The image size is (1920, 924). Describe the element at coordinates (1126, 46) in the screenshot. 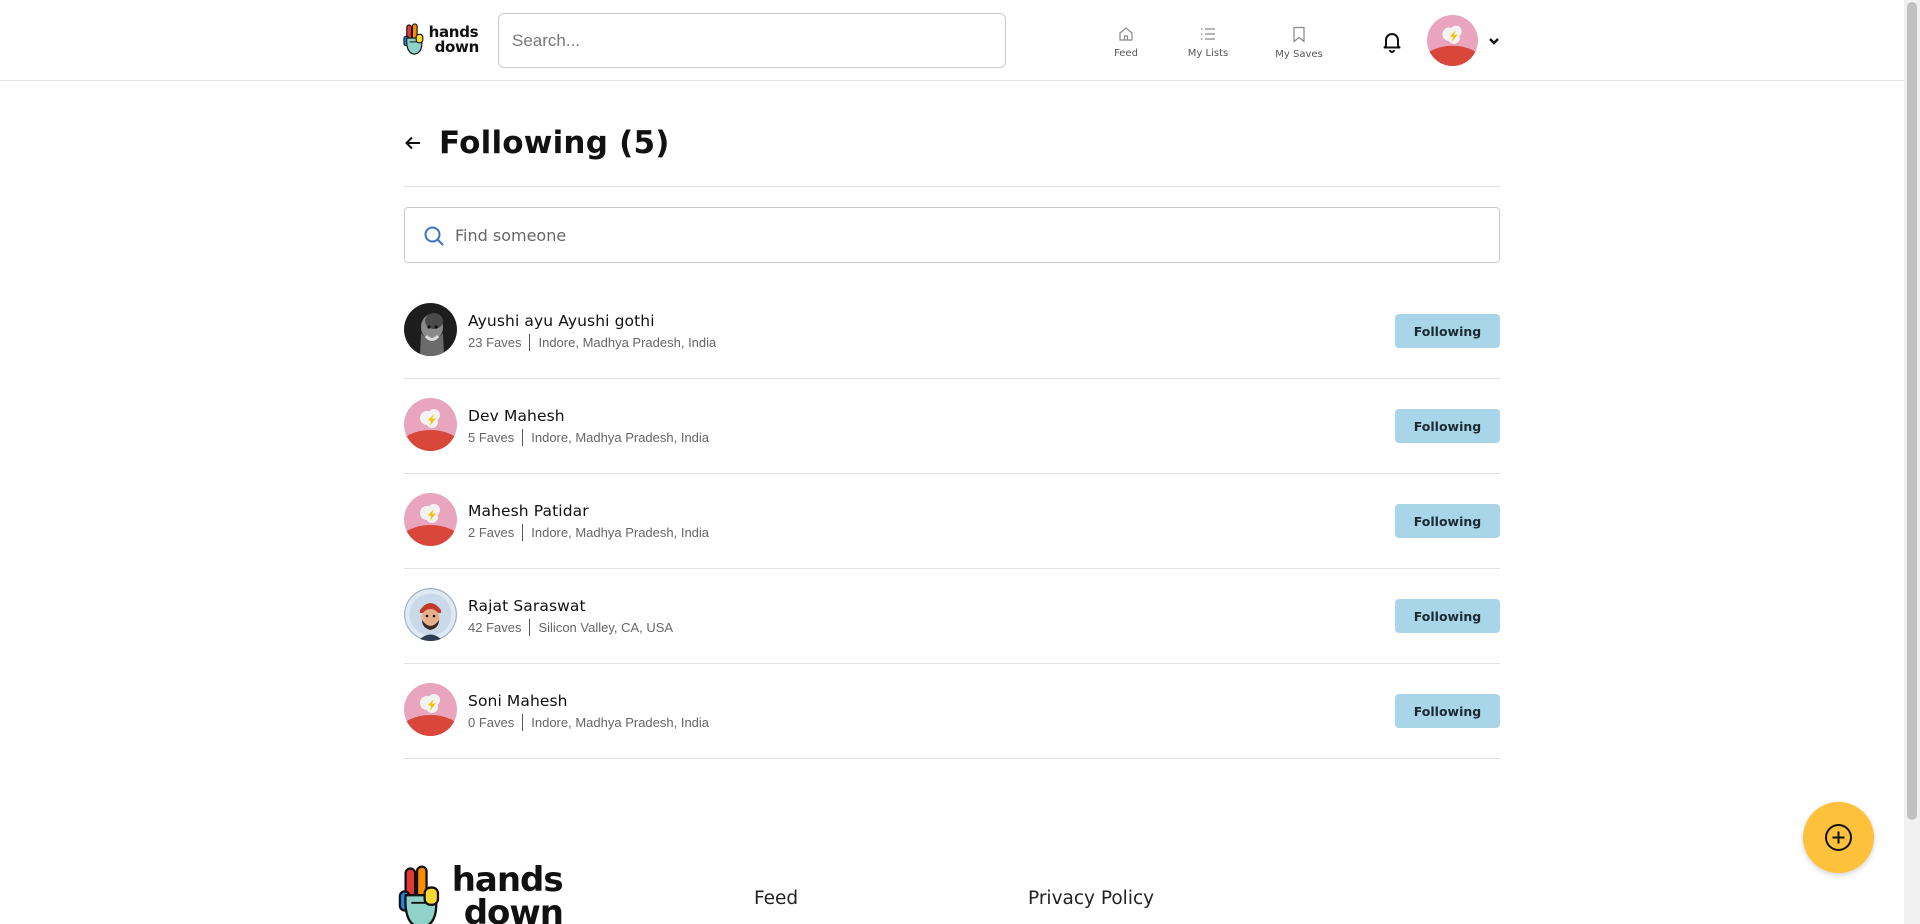

I see `nav-feed: Feed` at that location.